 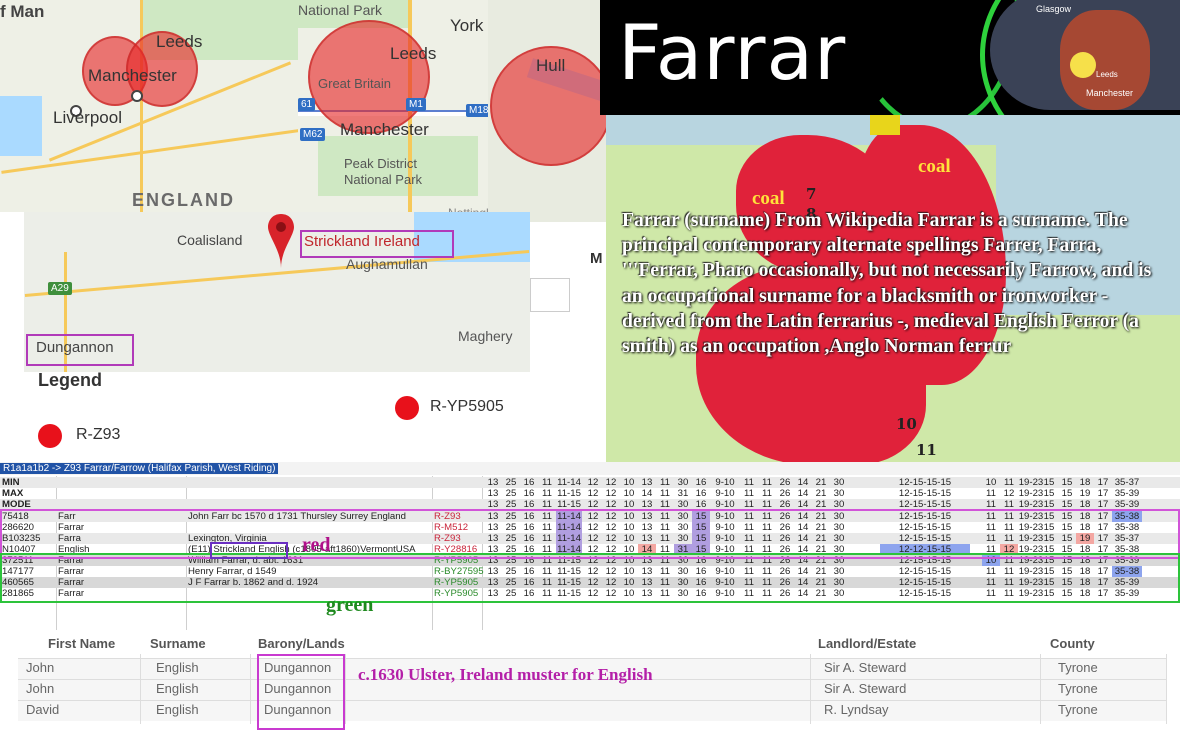 What do you see at coordinates (316, 545) in the screenshot?
I see `red-group-tag: red` at bounding box center [316, 545].